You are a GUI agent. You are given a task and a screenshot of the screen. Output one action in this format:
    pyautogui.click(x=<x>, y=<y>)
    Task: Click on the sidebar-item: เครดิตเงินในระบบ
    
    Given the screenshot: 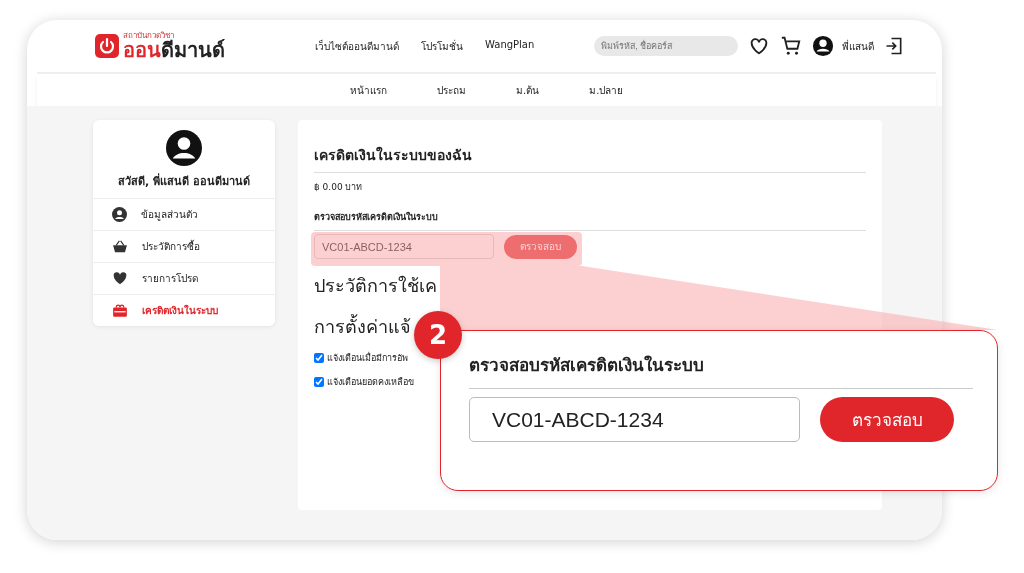 What is the action you would take?
    pyautogui.click(x=184, y=310)
    